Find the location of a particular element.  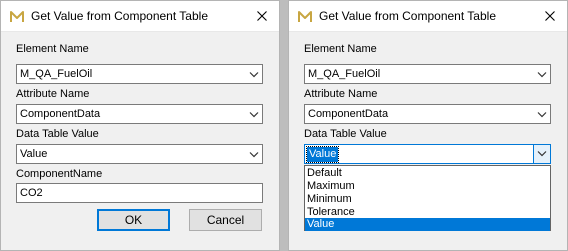

component-name-input is located at coordinates (139, 193).